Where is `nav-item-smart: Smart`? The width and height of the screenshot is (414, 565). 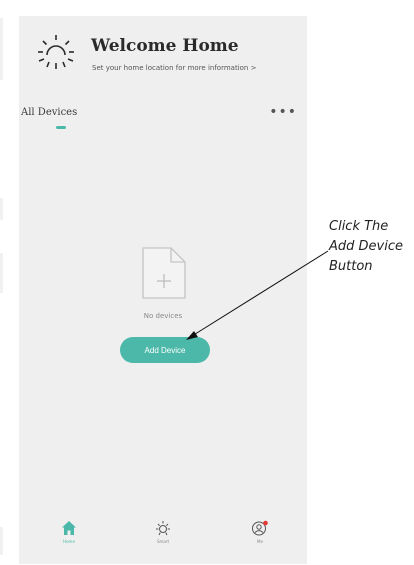 nav-item-smart: Smart is located at coordinates (163, 540).